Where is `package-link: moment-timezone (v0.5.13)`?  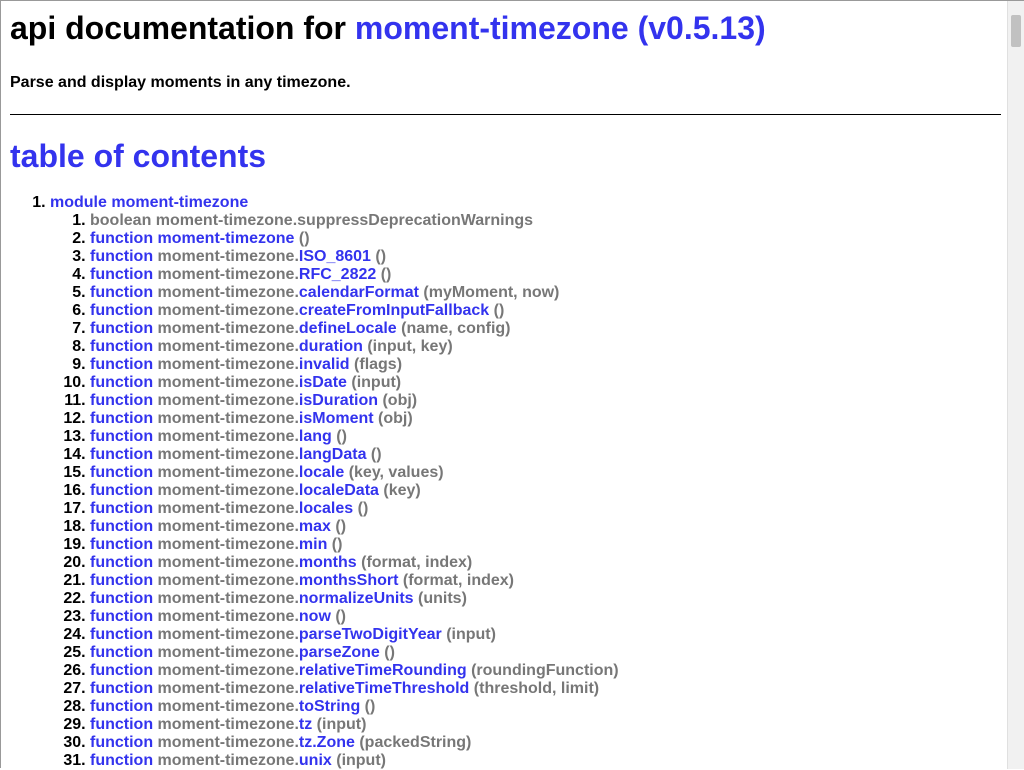
package-link: moment-timezone (v0.5.13) is located at coordinates (560, 28).